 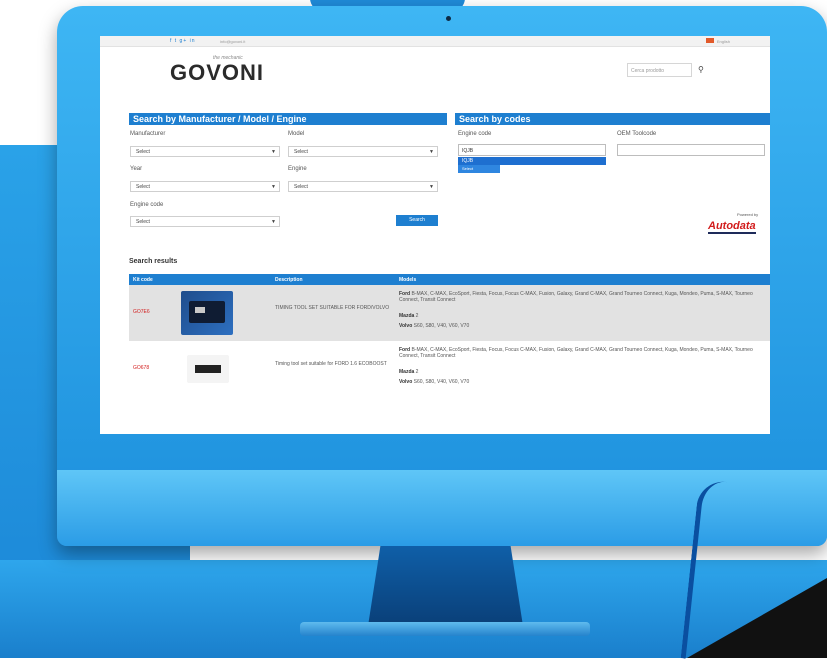 I want to click on engine-code-input: IQJB, so click(x=532, y=150).